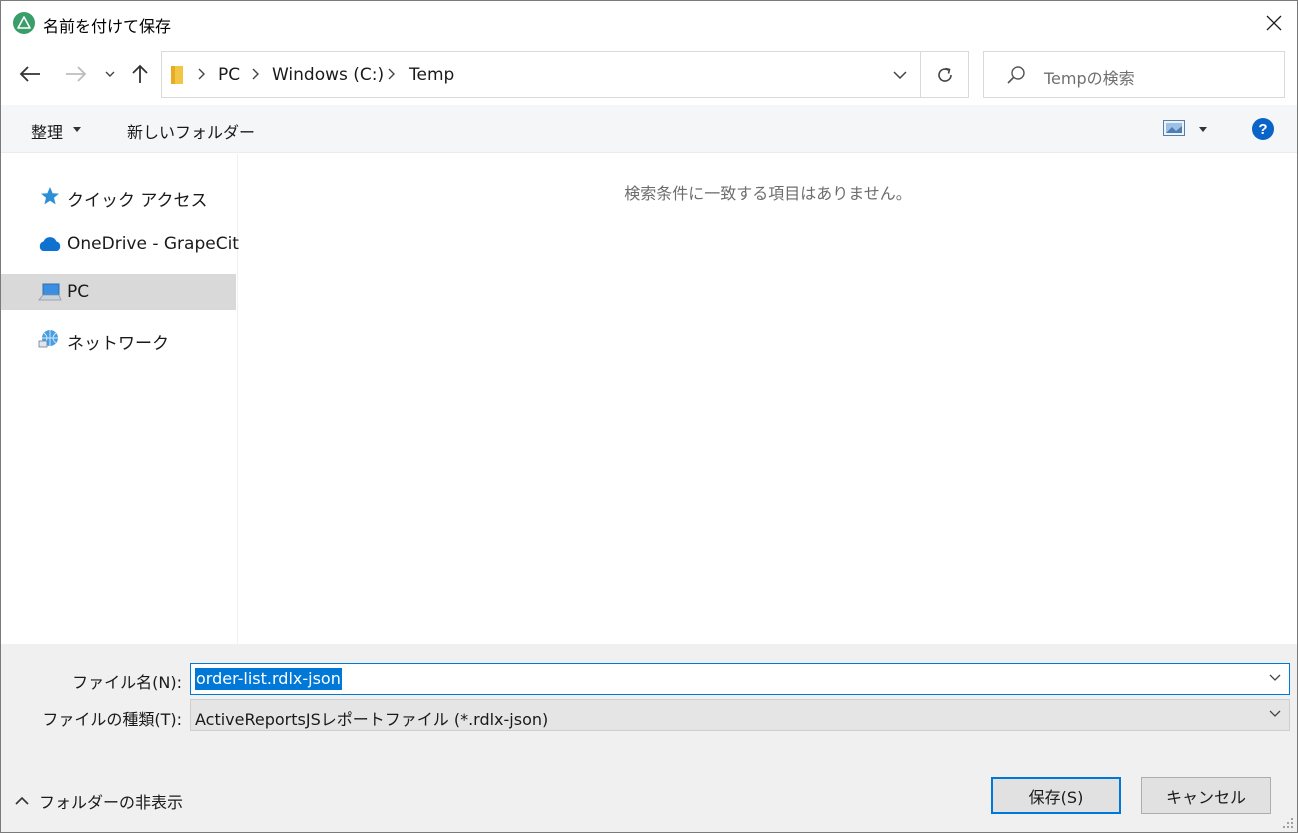 The width and height of the screenshot is (1298, 833). What do you see at coordinates (1288, 823) in the screenshot?
I see `resize-grip-icon` at bounding box center [1288, 823].